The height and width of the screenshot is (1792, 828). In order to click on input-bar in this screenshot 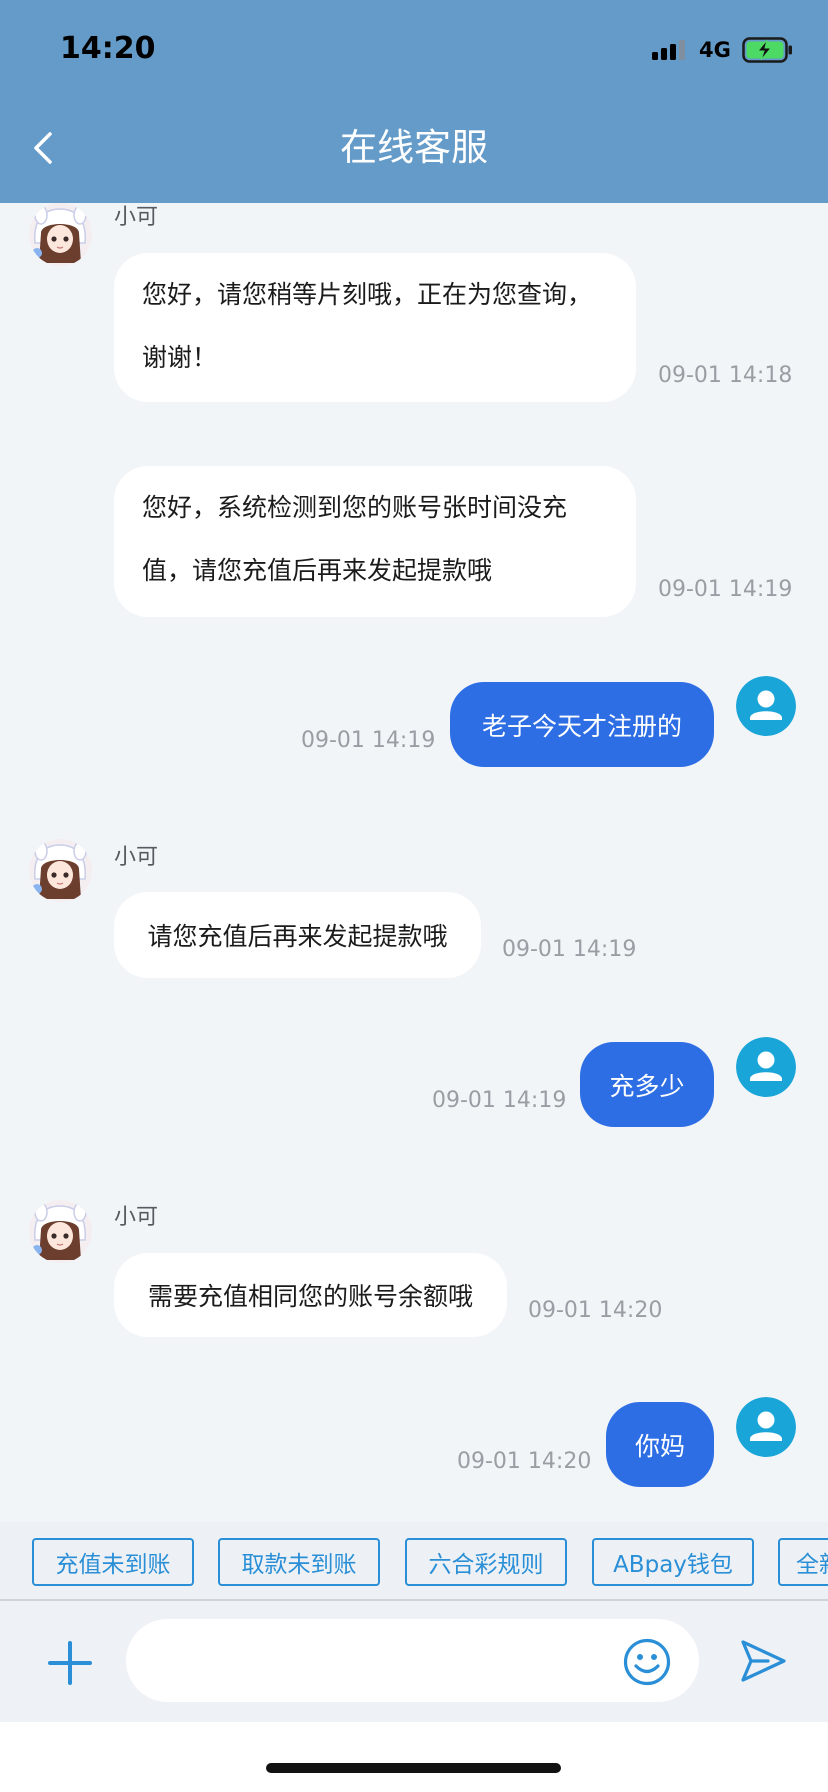, I will do `click(414, 1661)`.